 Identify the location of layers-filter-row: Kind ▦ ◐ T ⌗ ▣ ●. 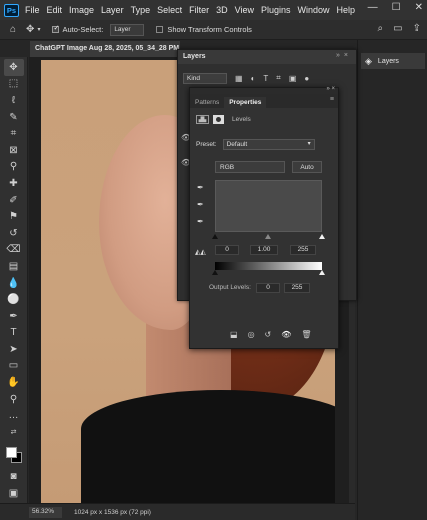
(268, 78).